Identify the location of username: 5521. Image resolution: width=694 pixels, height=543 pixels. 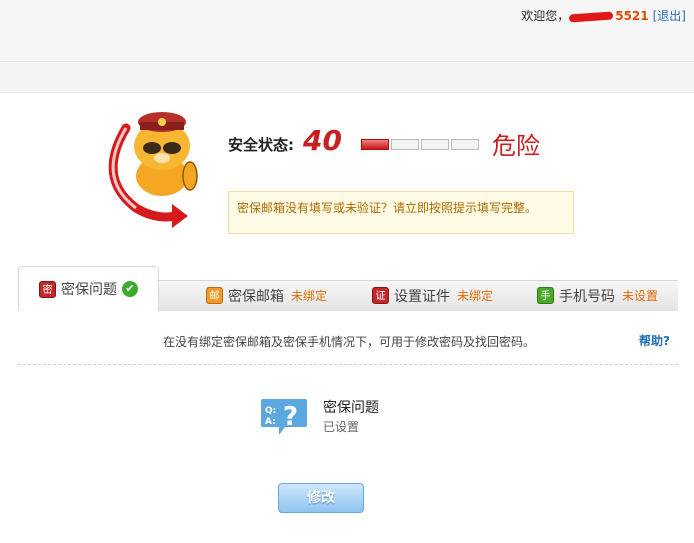
(608, 16).